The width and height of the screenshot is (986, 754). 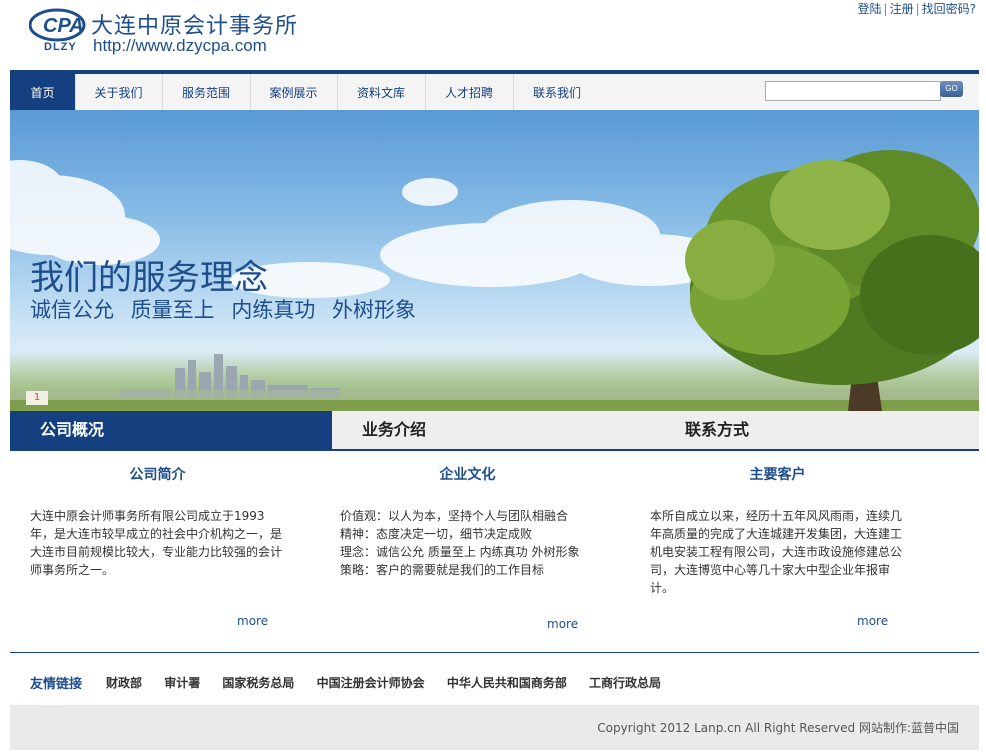 What do you see at coordinates (43, 92) in the screenshot?
I see `nav-item-home: 首页` at bounding box center [43, 92].